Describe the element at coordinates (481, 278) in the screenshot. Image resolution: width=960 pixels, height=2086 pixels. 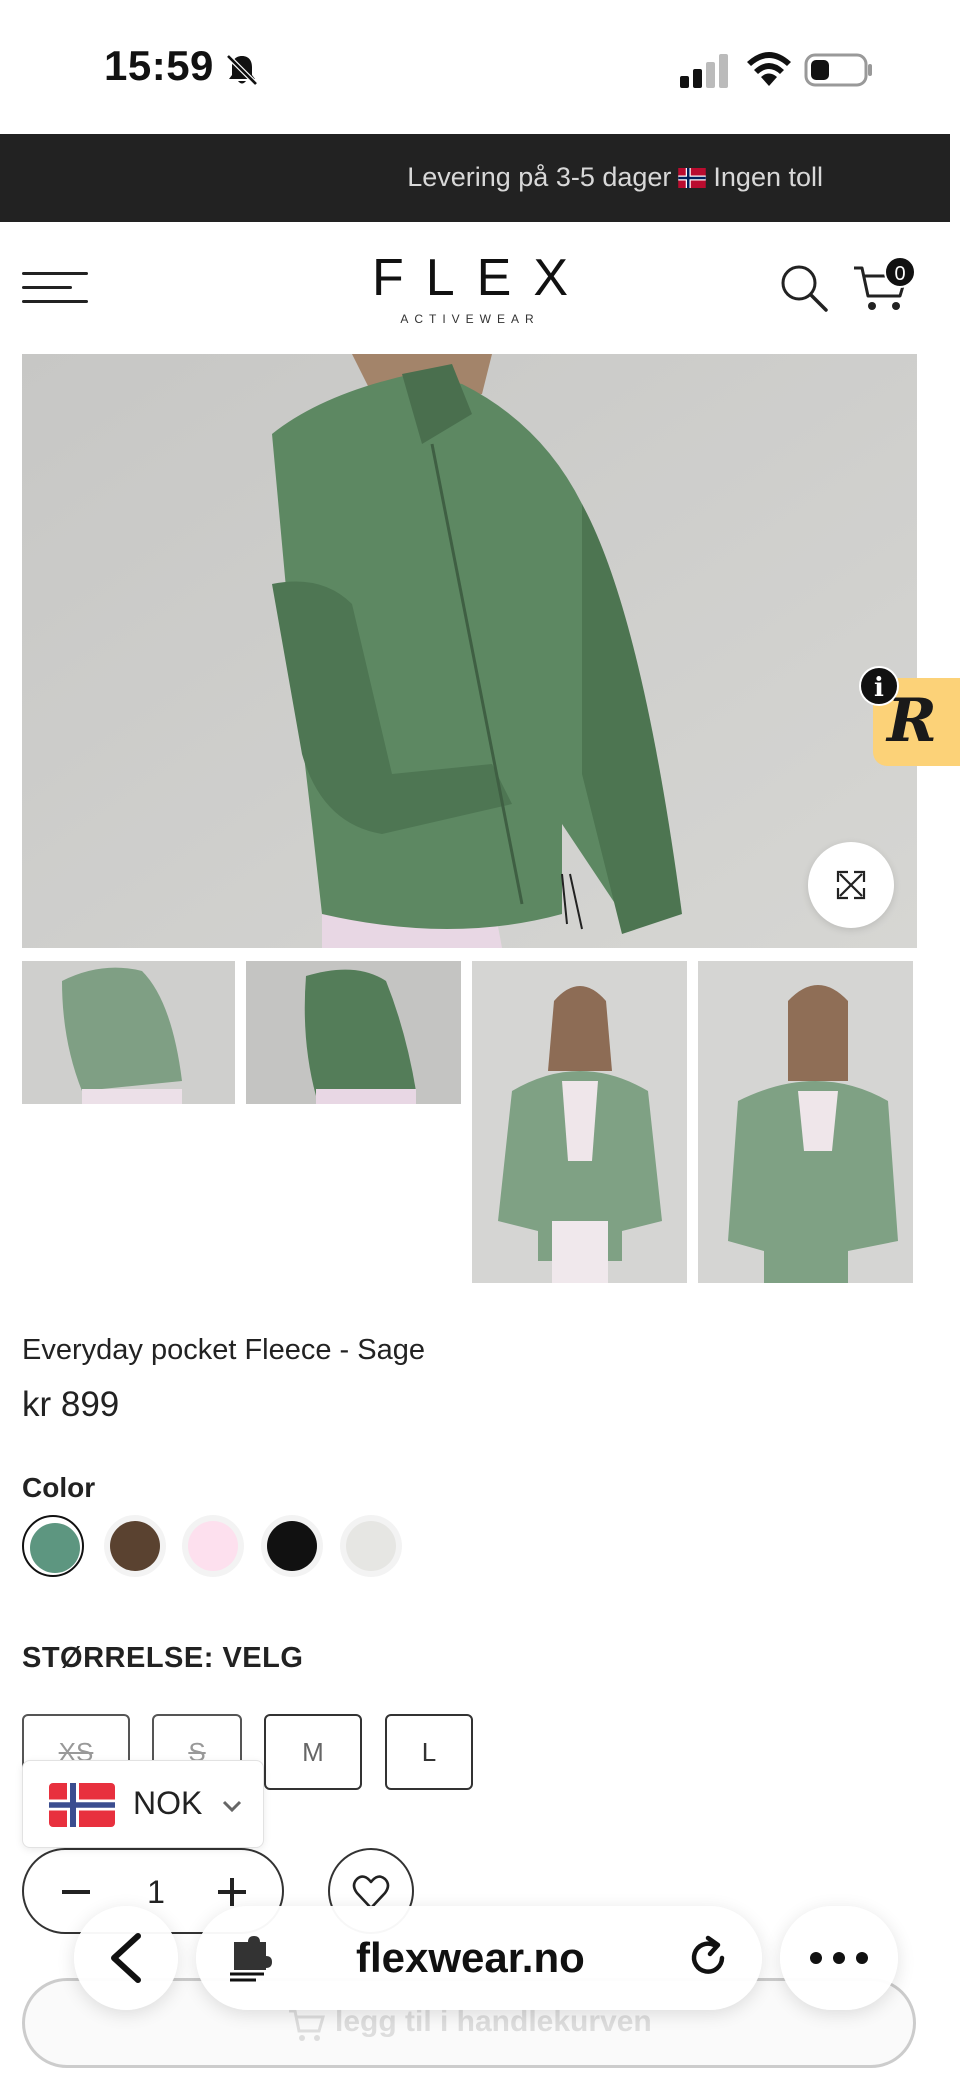
I see `logo-main: FLEX` at that location.